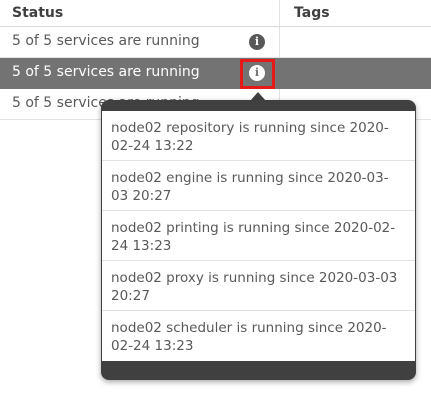  I want to click on column-header-status: Status, so click(37, 13).